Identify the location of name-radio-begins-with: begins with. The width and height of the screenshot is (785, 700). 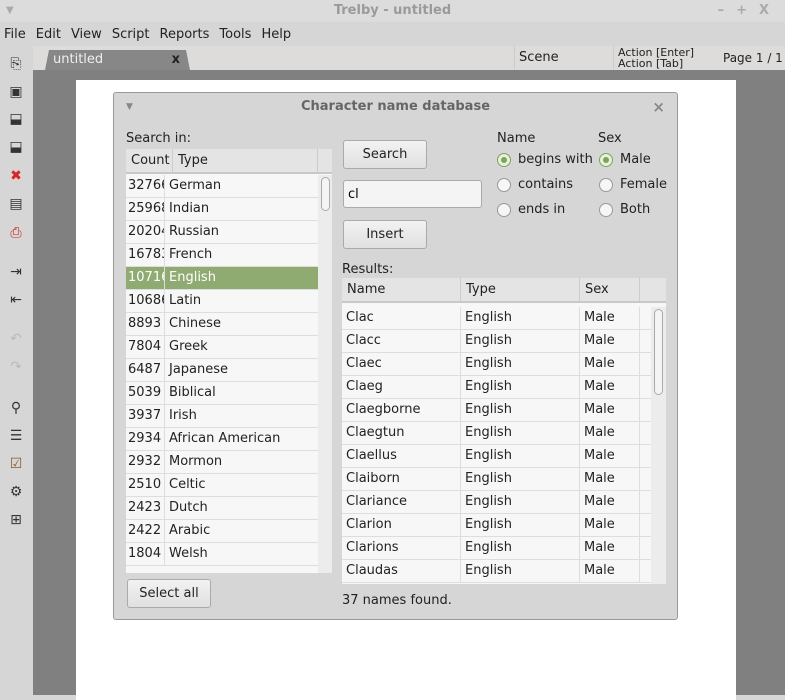
(545, 159).